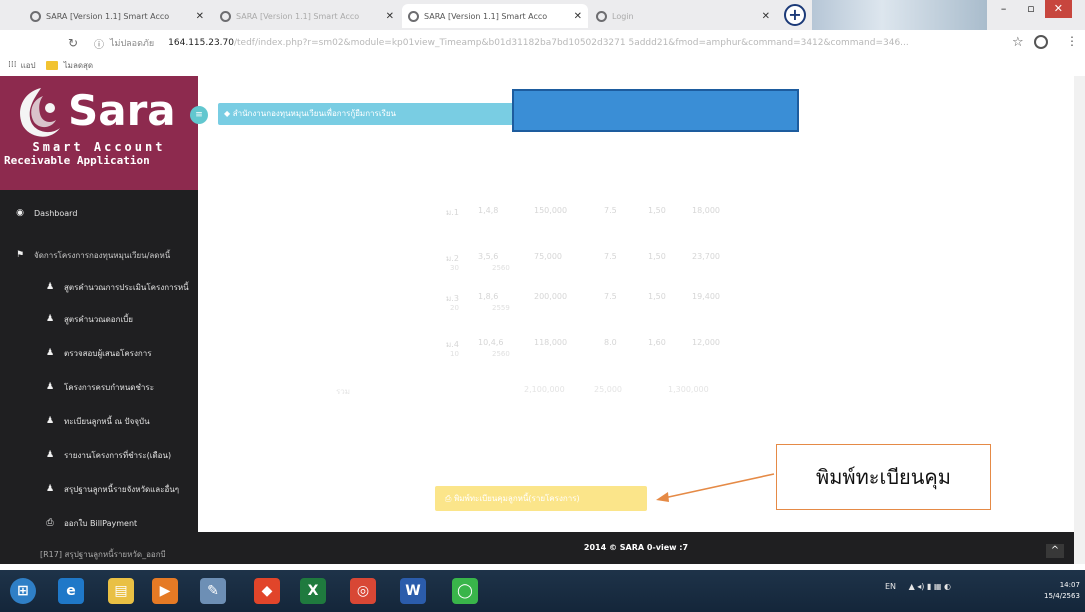 The height and width of the screenshot is (612, 1085). Describe the element at coordinates (1062, 591) in the screenshot. I see `system-clock: 14:07 15/4/2563` at that location.